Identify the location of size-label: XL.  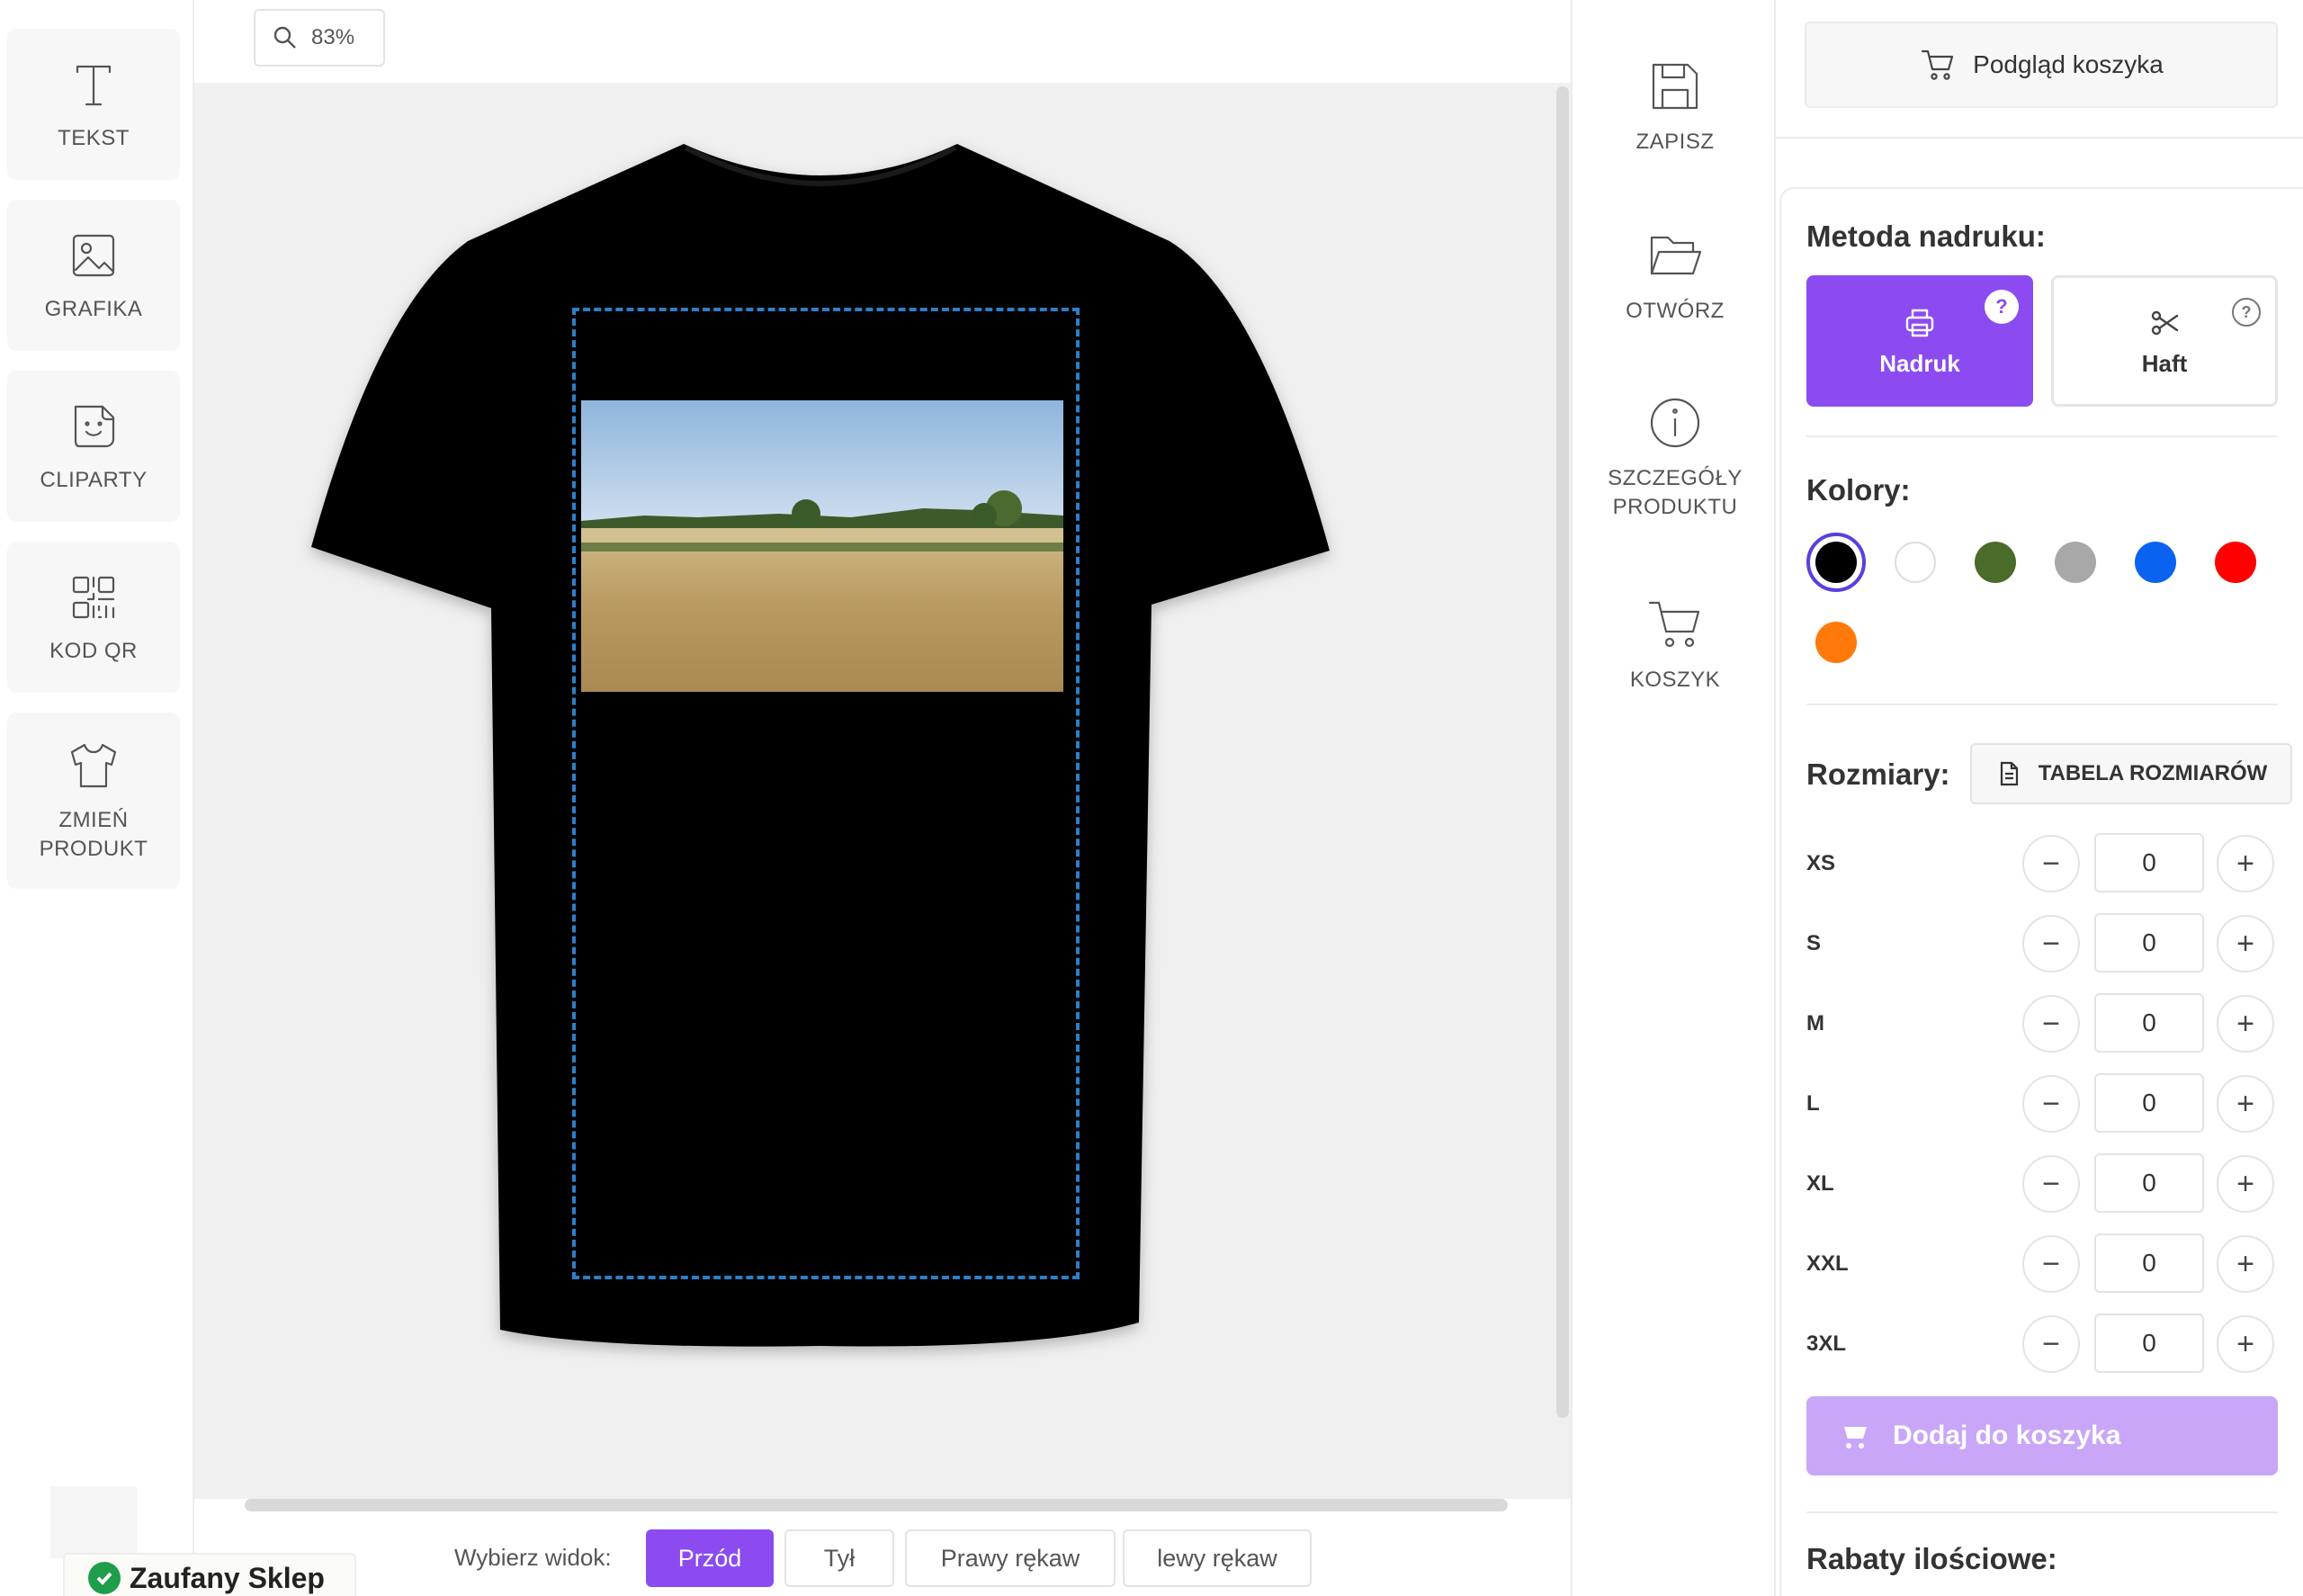
(1820, 1183).